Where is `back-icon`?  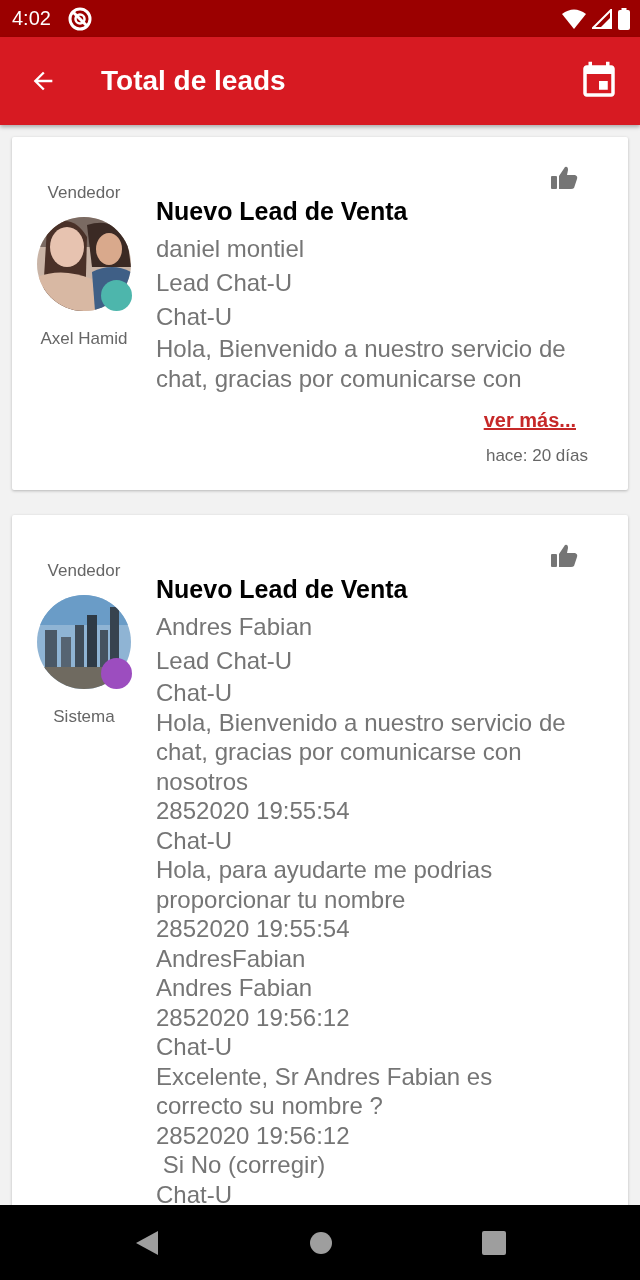
back-icon is located at coordinates (147, 1242).